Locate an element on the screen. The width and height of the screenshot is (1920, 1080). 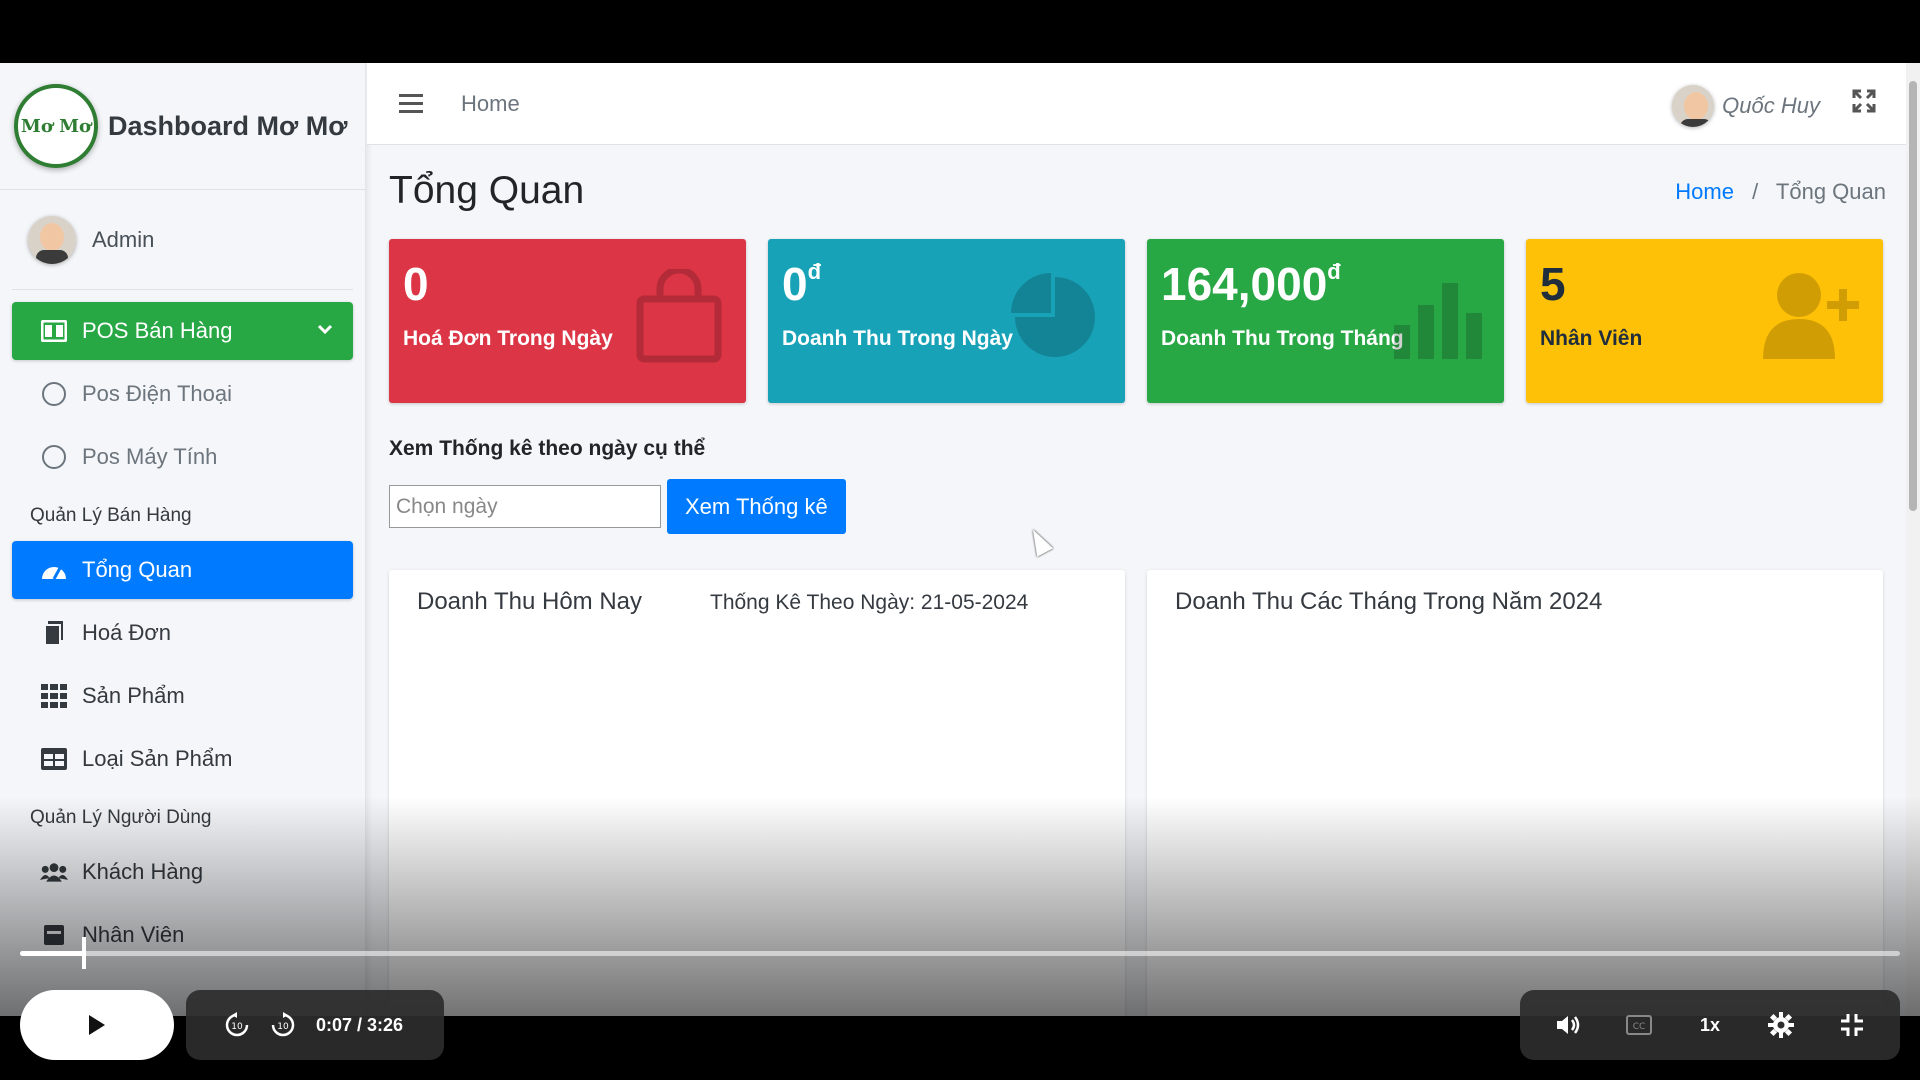
volume-icon is located at coordinates (1568, 1025).